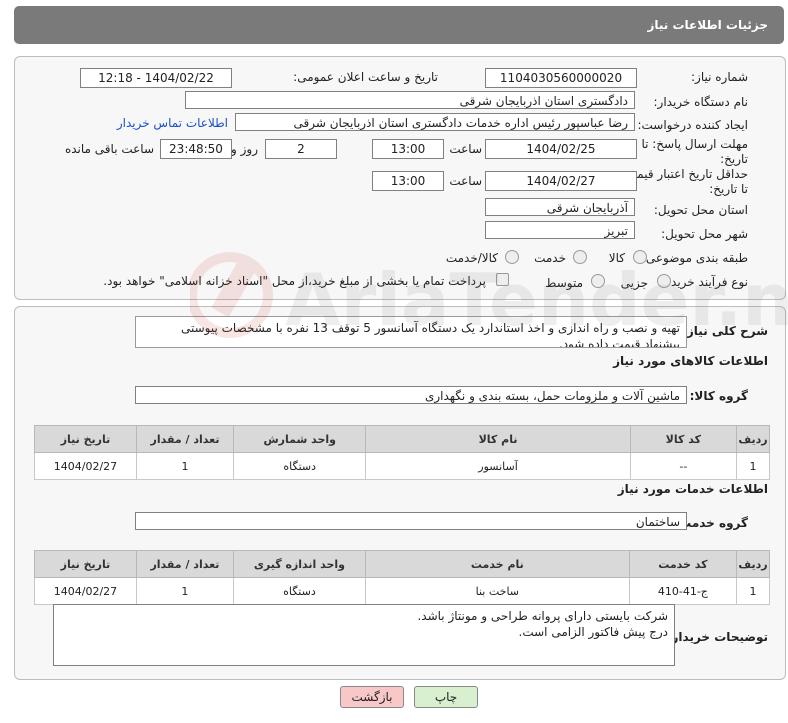  What do you see at coordinates (372, 697) in the screenshot?
I see `back-button: بازگشت` at bounding box center [372, 697].